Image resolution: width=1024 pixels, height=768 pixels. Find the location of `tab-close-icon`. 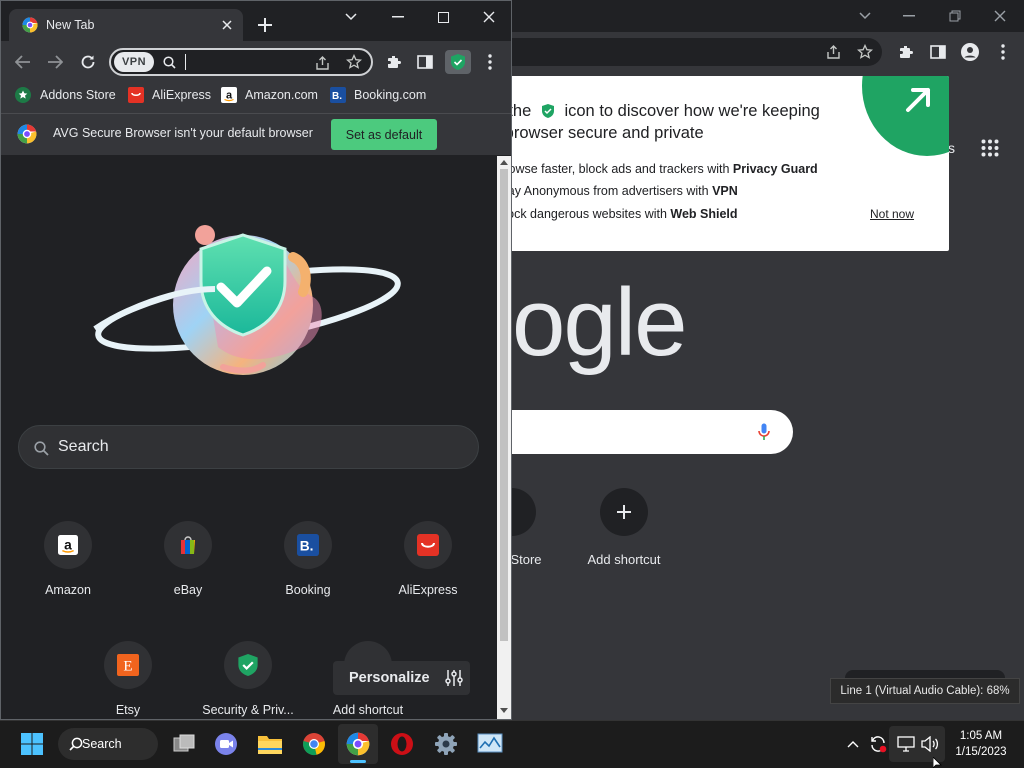

tab-close-icon is located at coordinates (227, 25).